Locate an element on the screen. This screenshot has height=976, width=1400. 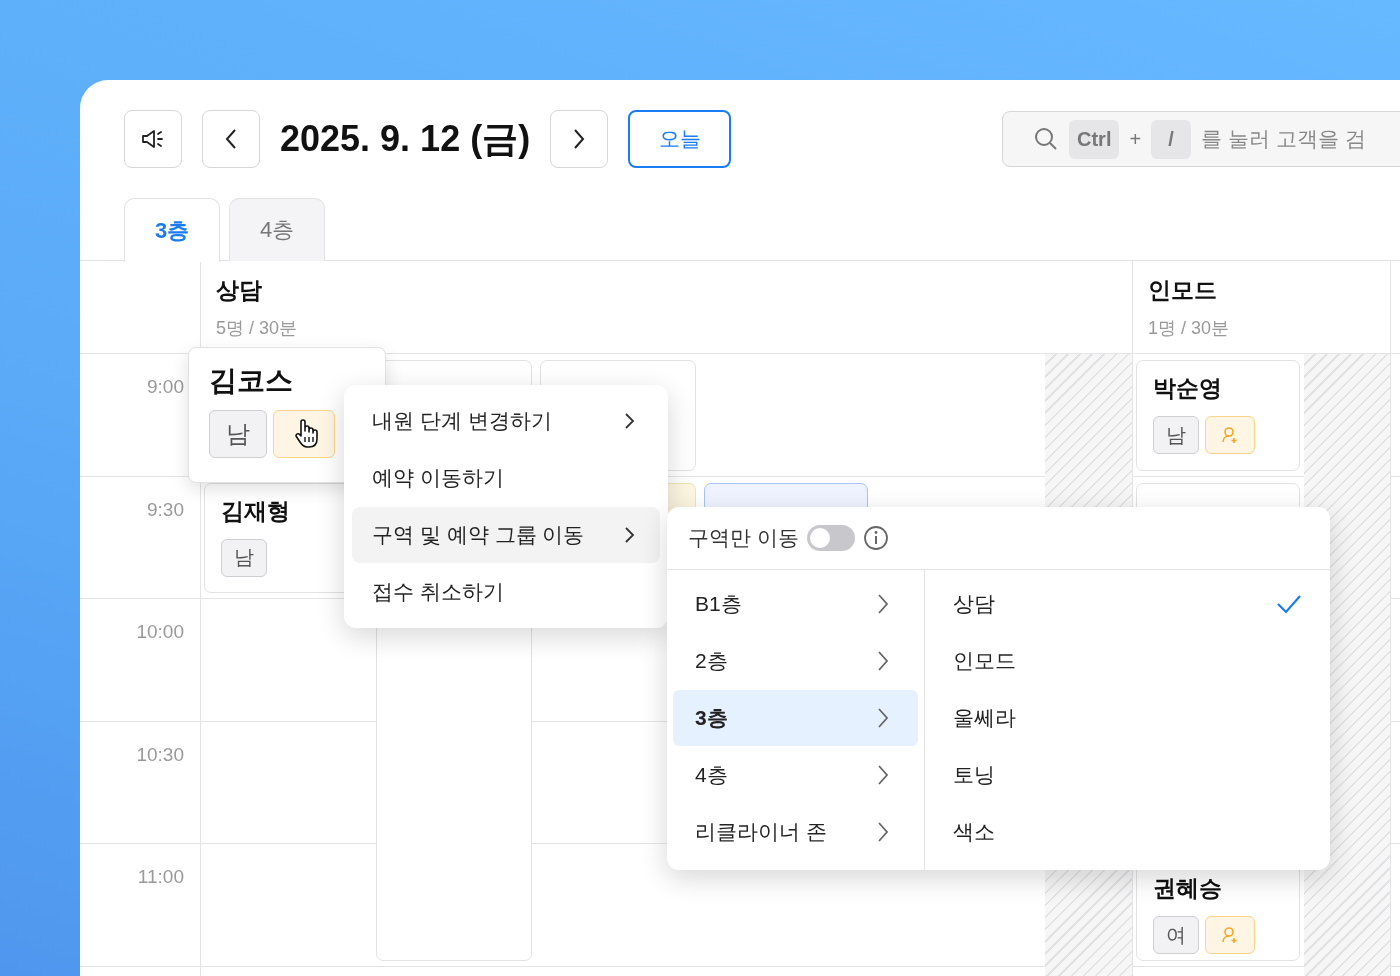
zone-option-label: 토닝 is located at coordinates (974, 775).